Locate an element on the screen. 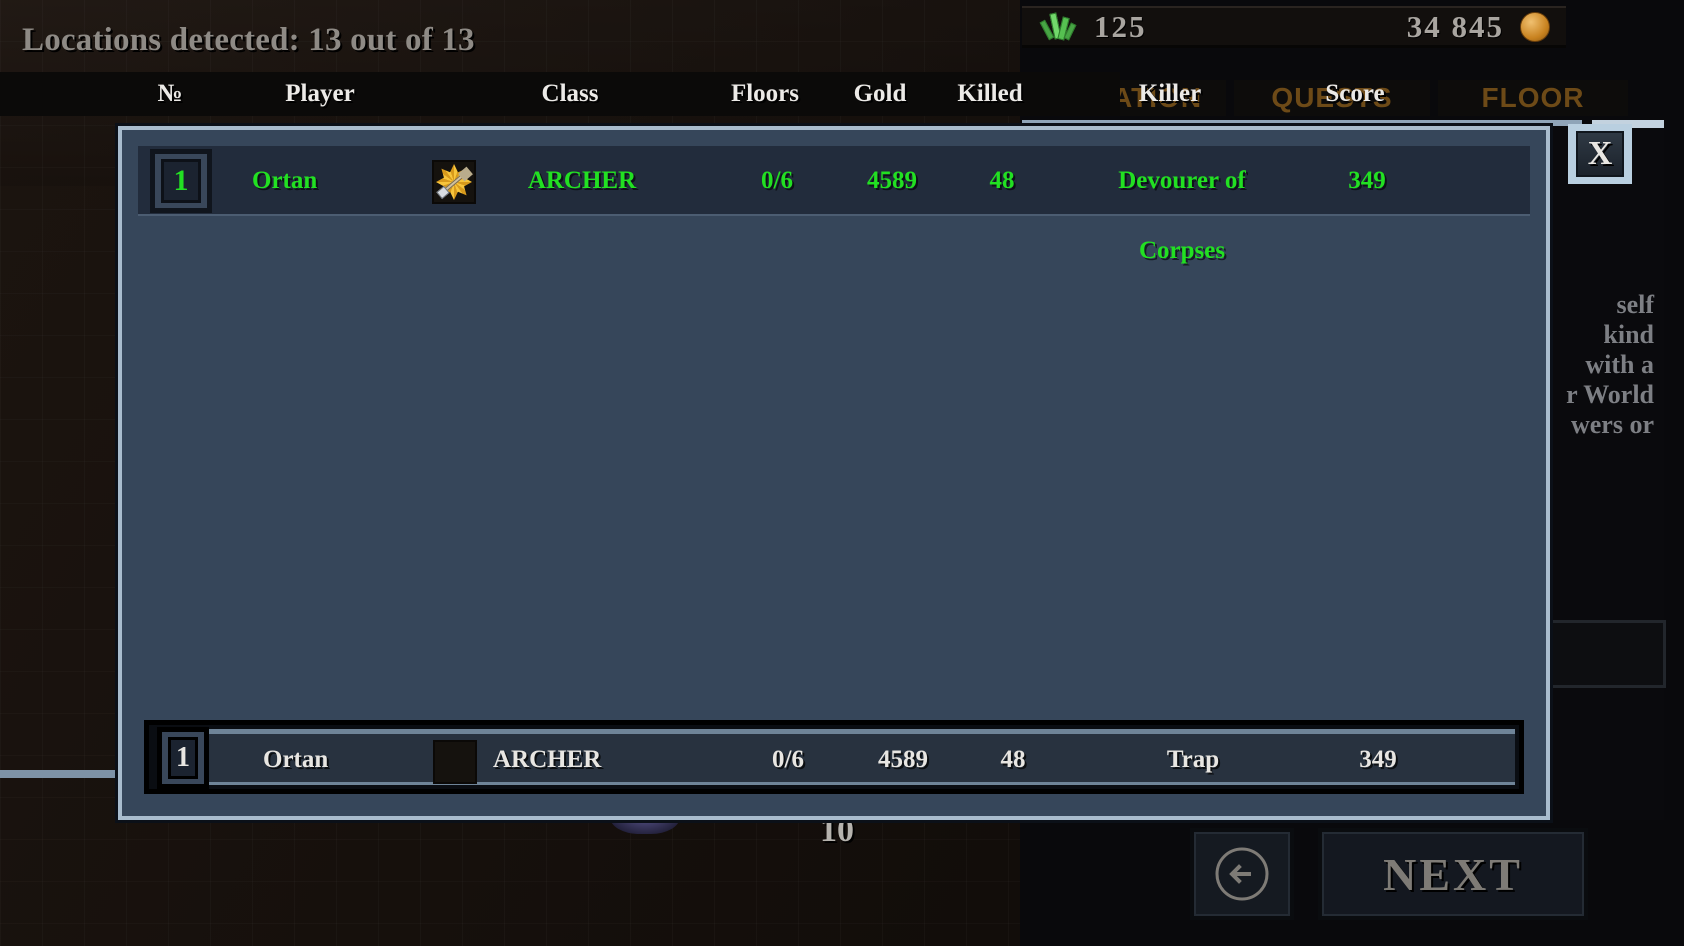  summary-rank-inner: 1 is located at coordinates (183, 758).